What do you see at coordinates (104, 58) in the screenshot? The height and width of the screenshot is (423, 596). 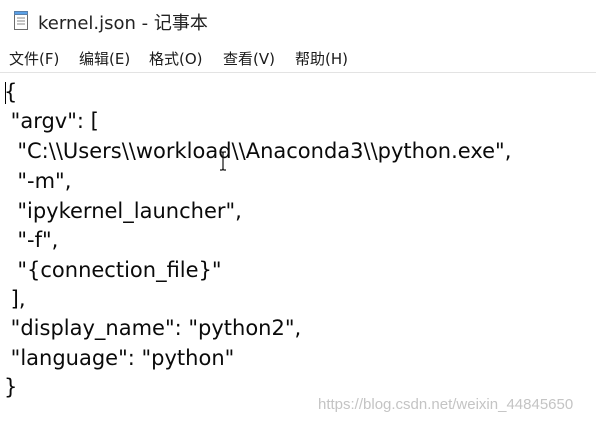 I see `menu-edit: 编辑(E)` at bounding box center [104, 58].